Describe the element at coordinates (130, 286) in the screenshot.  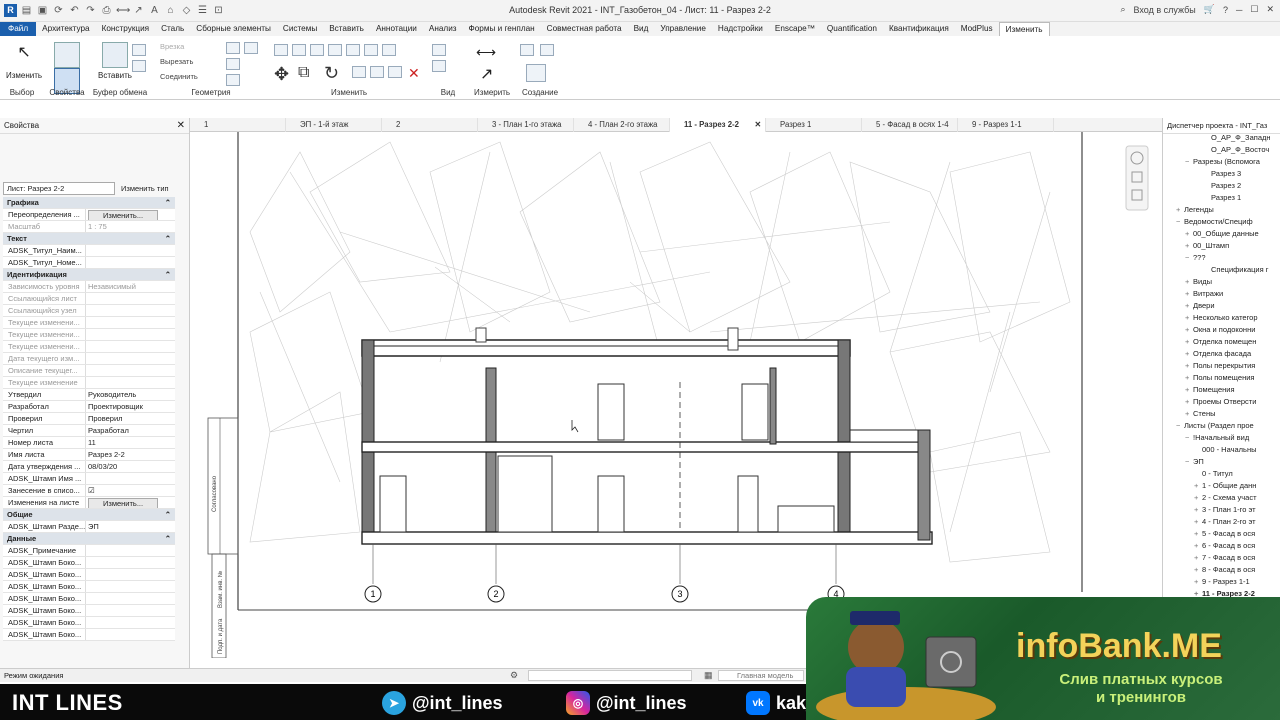
I see `property-value: Независимый` at that location.